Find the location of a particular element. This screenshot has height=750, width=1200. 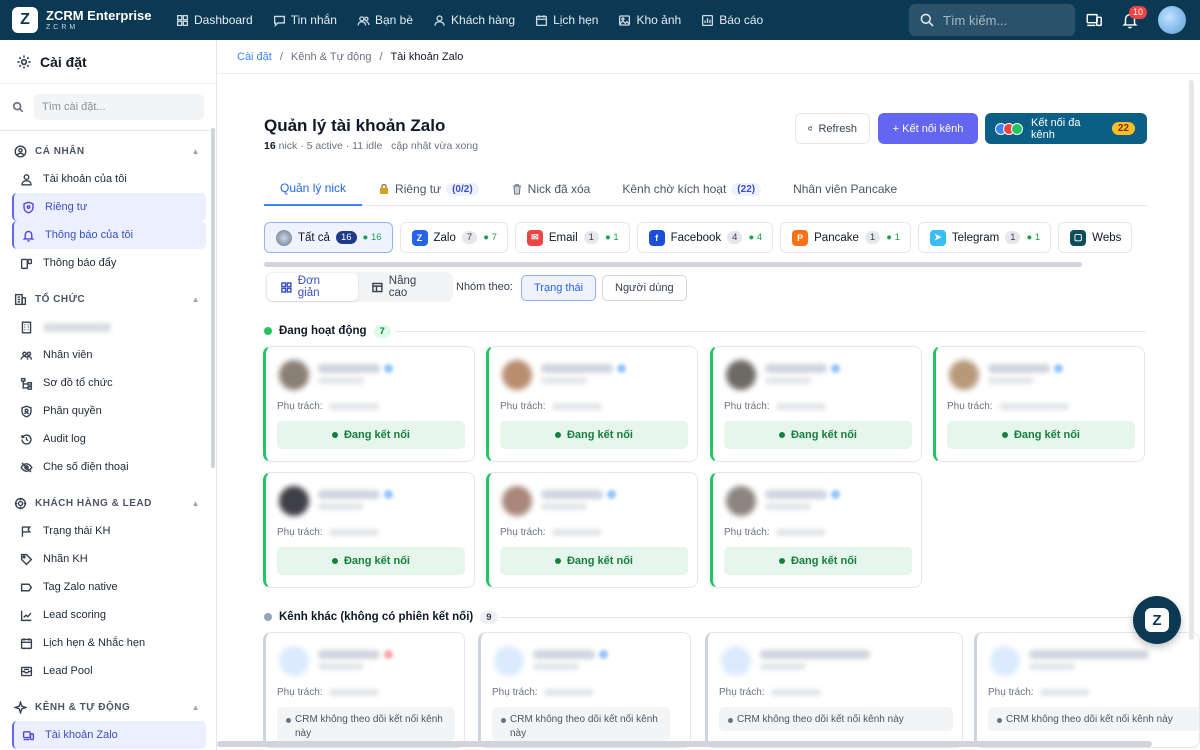

nav-calendar: Lịch hẹn is located at coordinates (566, 20).